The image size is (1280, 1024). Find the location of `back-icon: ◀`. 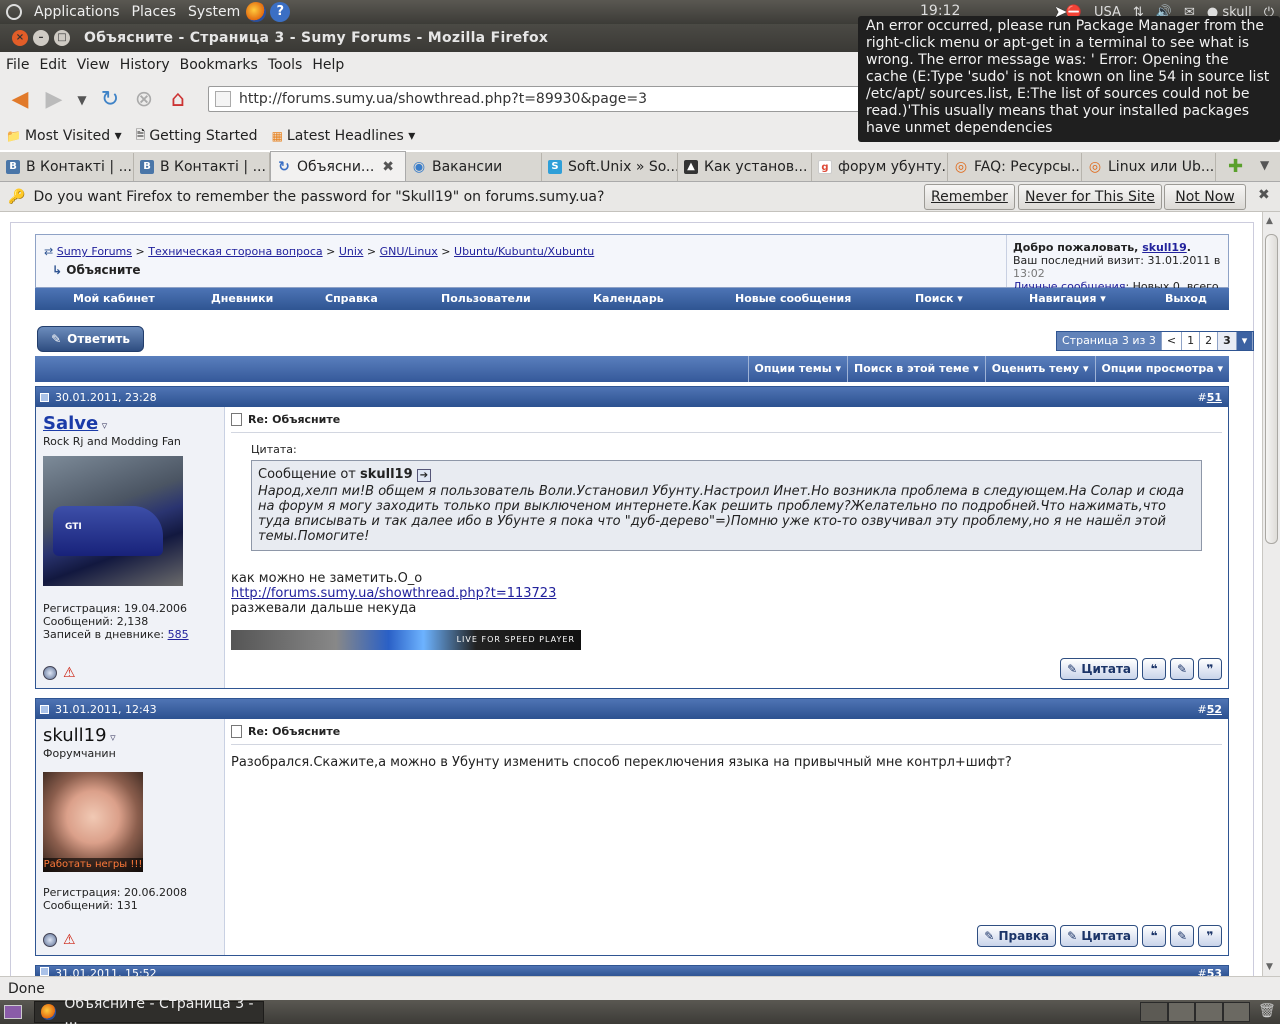

back-icon: ◀ is located at coordinates (20, 100).